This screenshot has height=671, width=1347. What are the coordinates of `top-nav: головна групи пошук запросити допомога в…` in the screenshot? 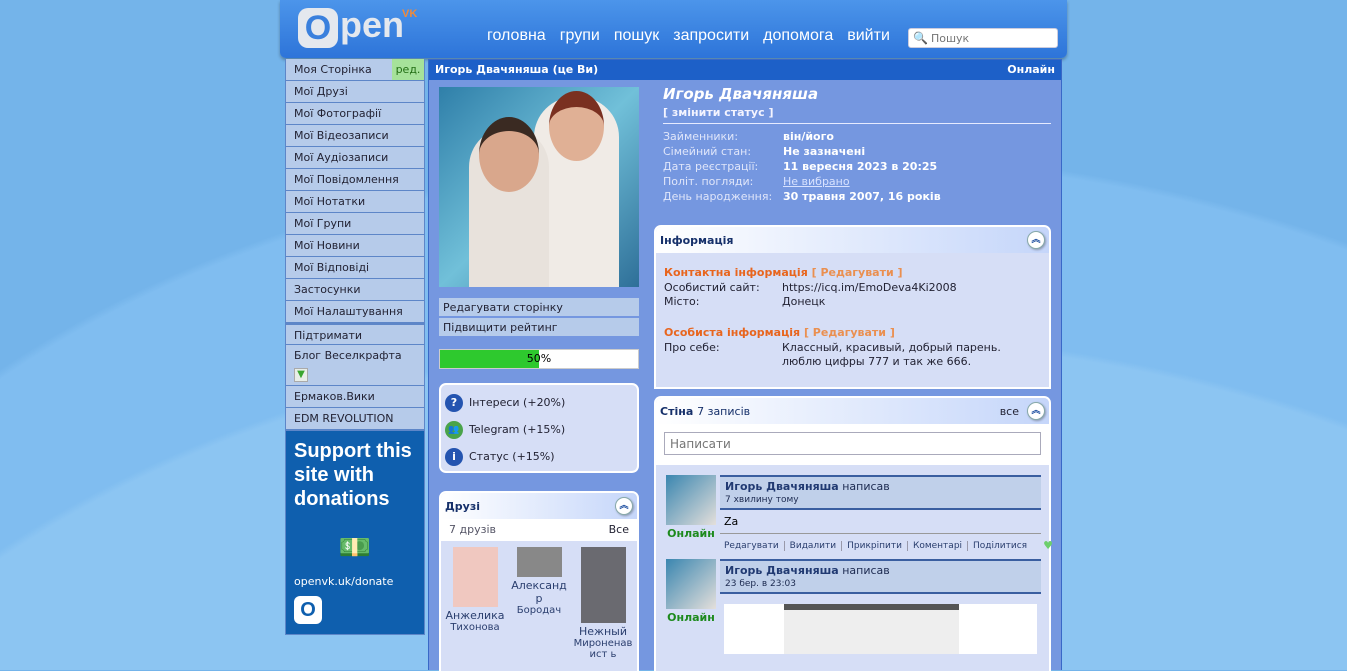 It's located at (688, 36).